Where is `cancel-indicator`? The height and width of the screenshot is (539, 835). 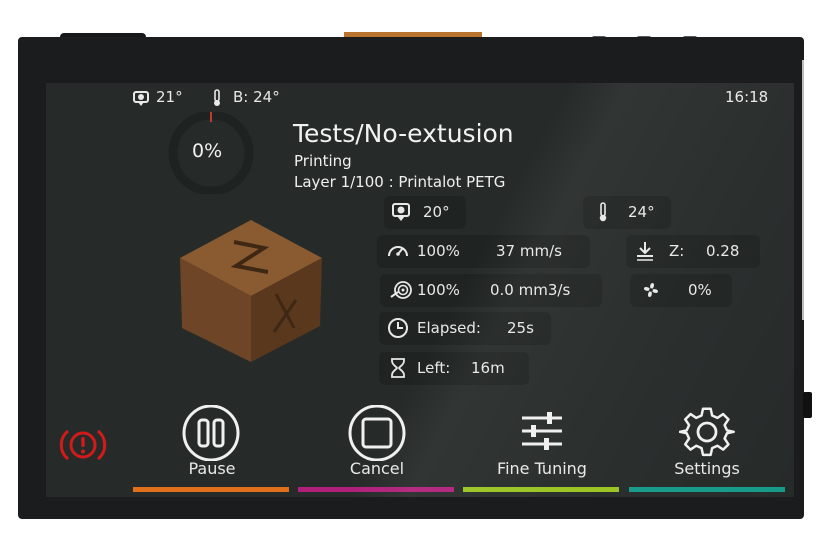 cancel-indicator is located at coordinates (376, 489).